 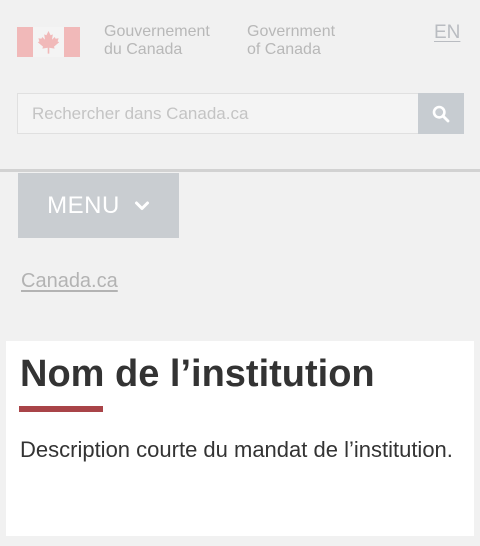 I want to click on signature-french: Gouvernement du Canada, so click(x=157, y=41).